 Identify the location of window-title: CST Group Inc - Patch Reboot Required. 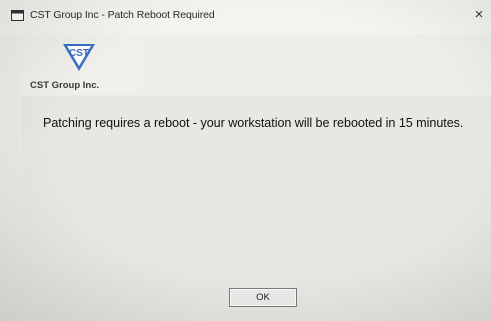
(122, 15).